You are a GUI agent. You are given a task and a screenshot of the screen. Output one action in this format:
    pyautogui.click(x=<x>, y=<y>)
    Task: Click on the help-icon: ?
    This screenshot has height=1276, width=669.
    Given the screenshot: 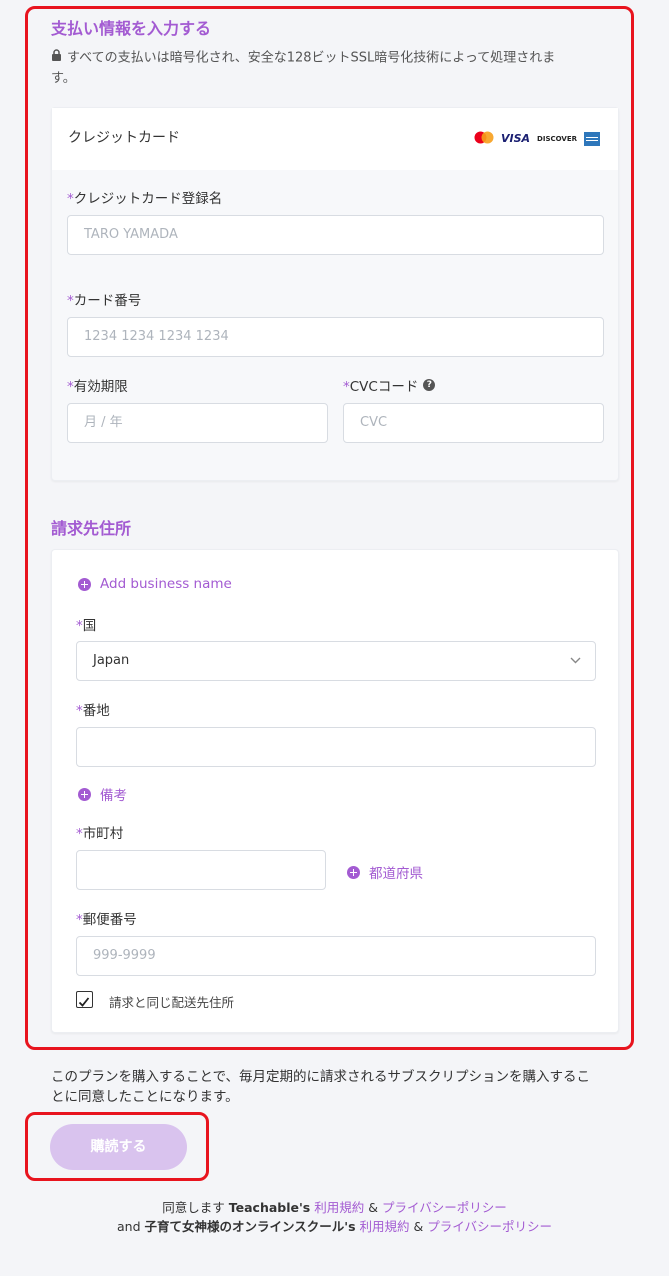 What is the action you would take?
    pyautogui.click(x=429, y=385)
    